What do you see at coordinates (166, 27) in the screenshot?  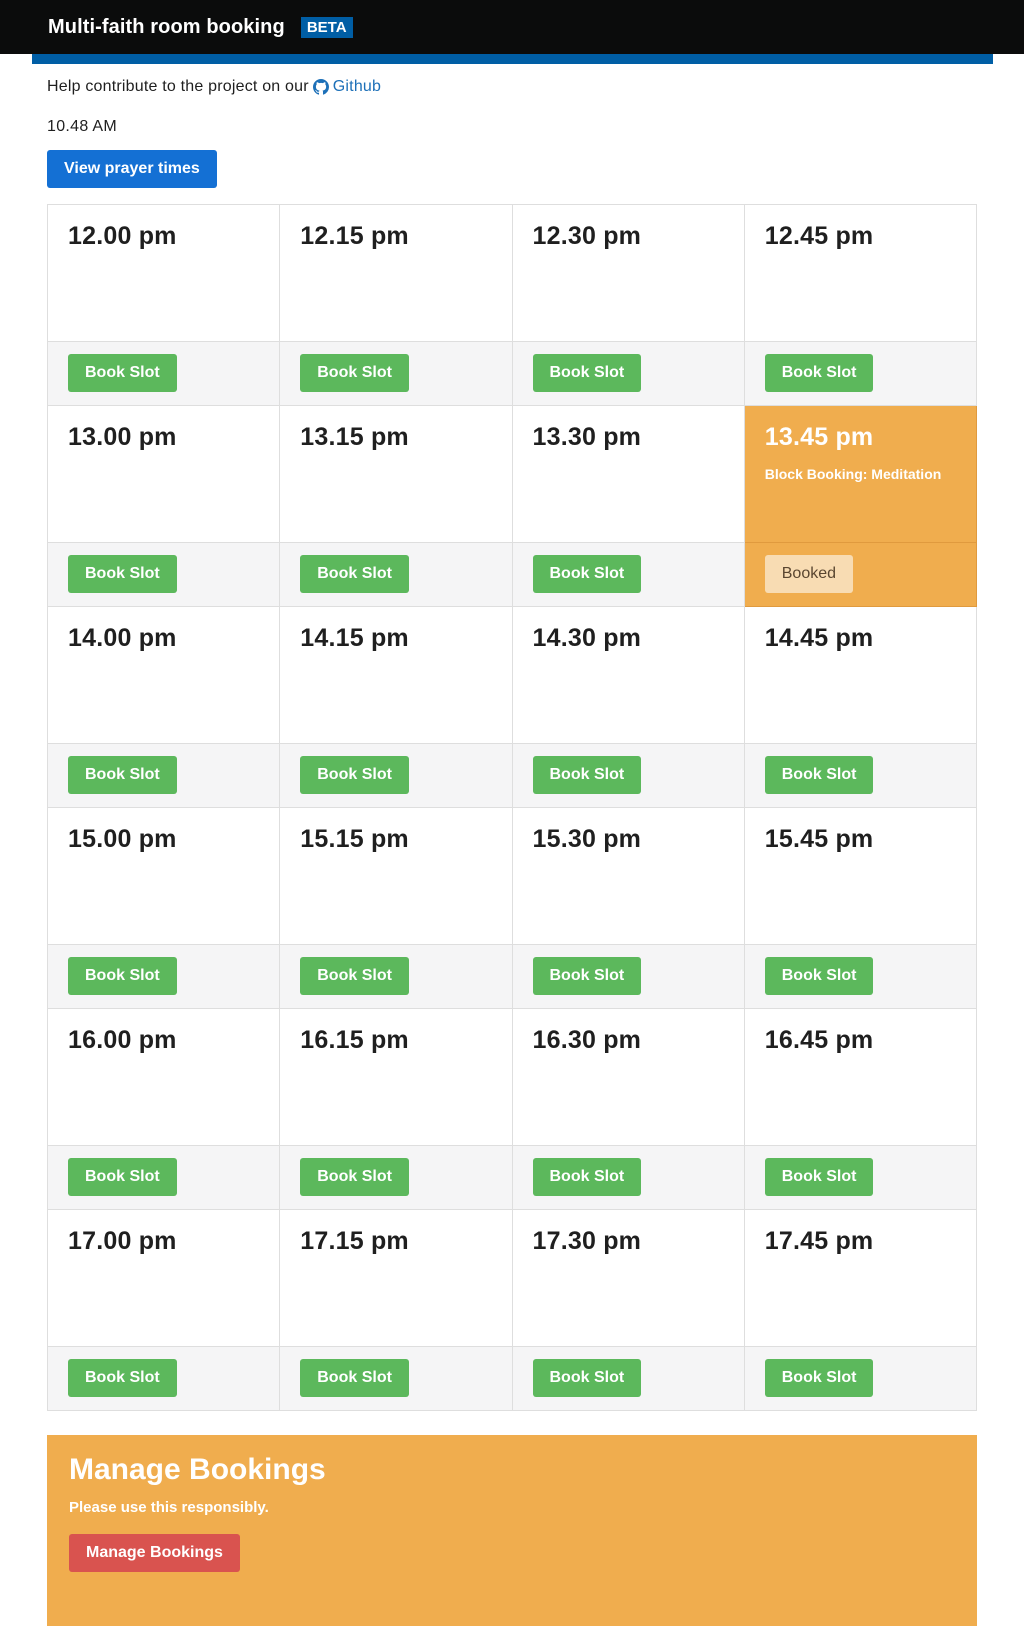 I see `app-title: Multi-faith room booking` at bounding box center [166, 27].